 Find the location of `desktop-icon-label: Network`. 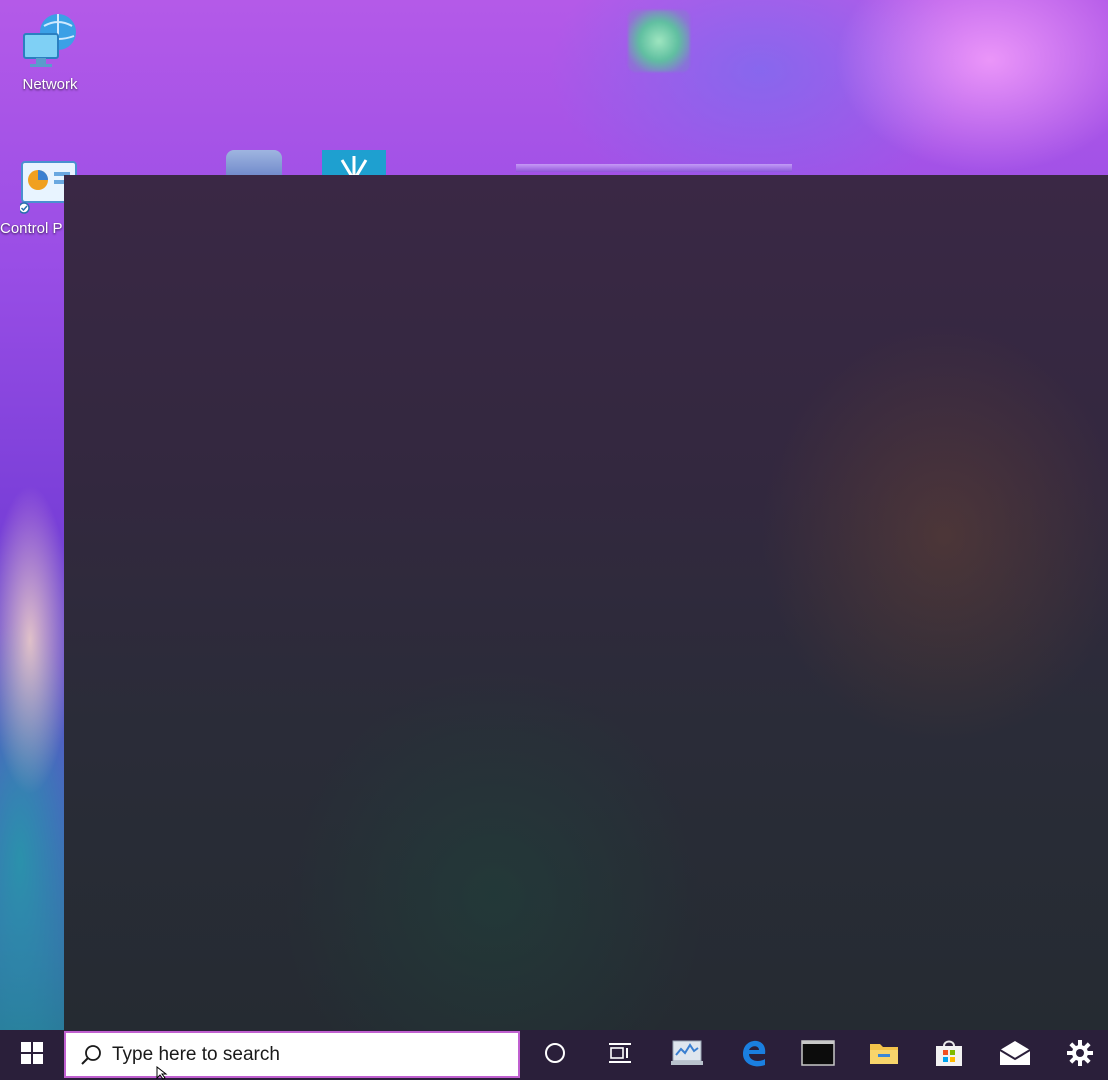

desktop-icon-label: Network is located at coordinates (50, 84).